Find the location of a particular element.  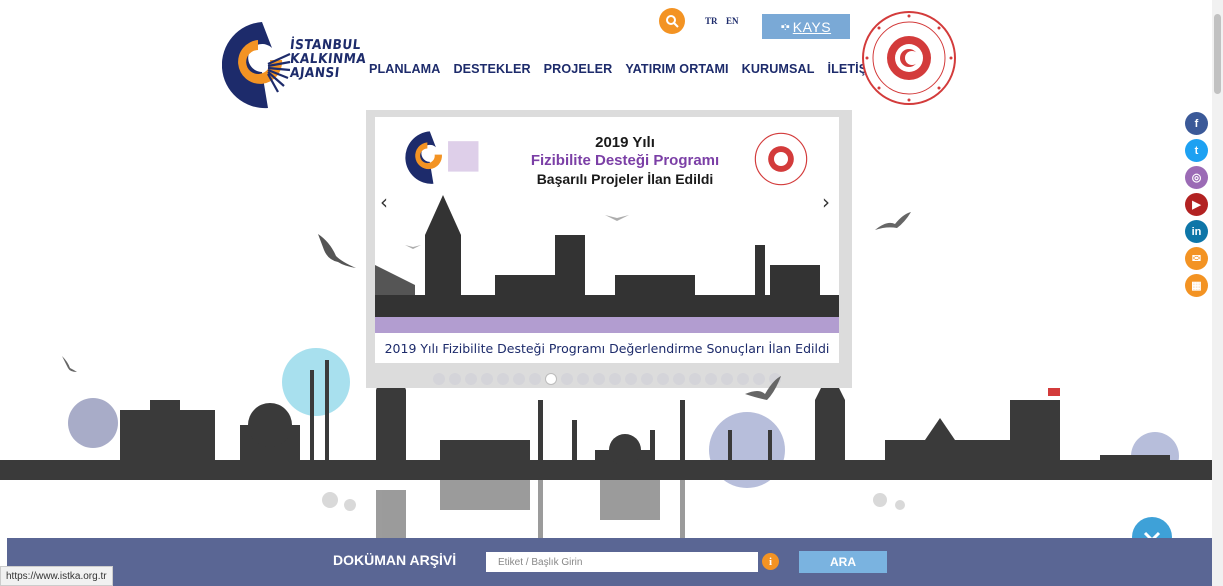

kays-icon: ▪:▪ is located at coordinates (785, 26).